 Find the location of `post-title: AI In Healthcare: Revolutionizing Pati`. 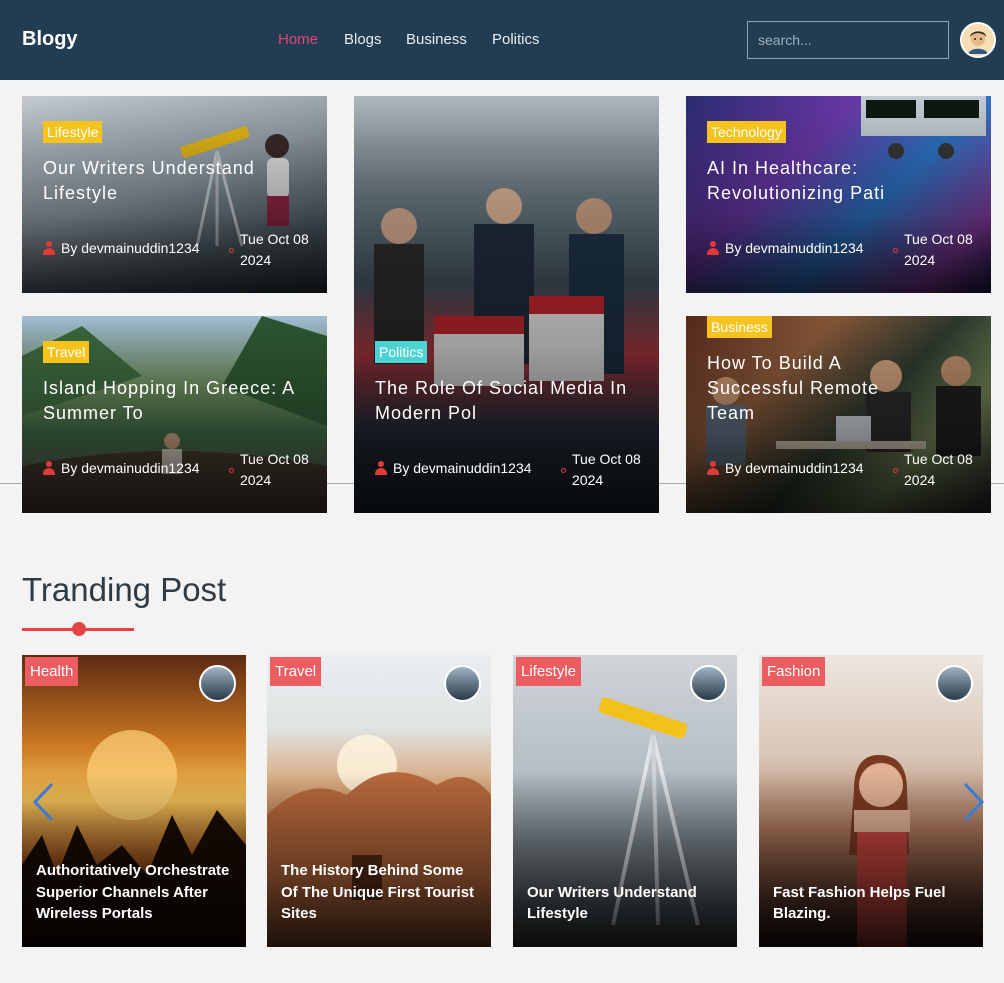

post-title: AI In Healthcare: Revolutionizing Pati is located at coordinates (842, 181).